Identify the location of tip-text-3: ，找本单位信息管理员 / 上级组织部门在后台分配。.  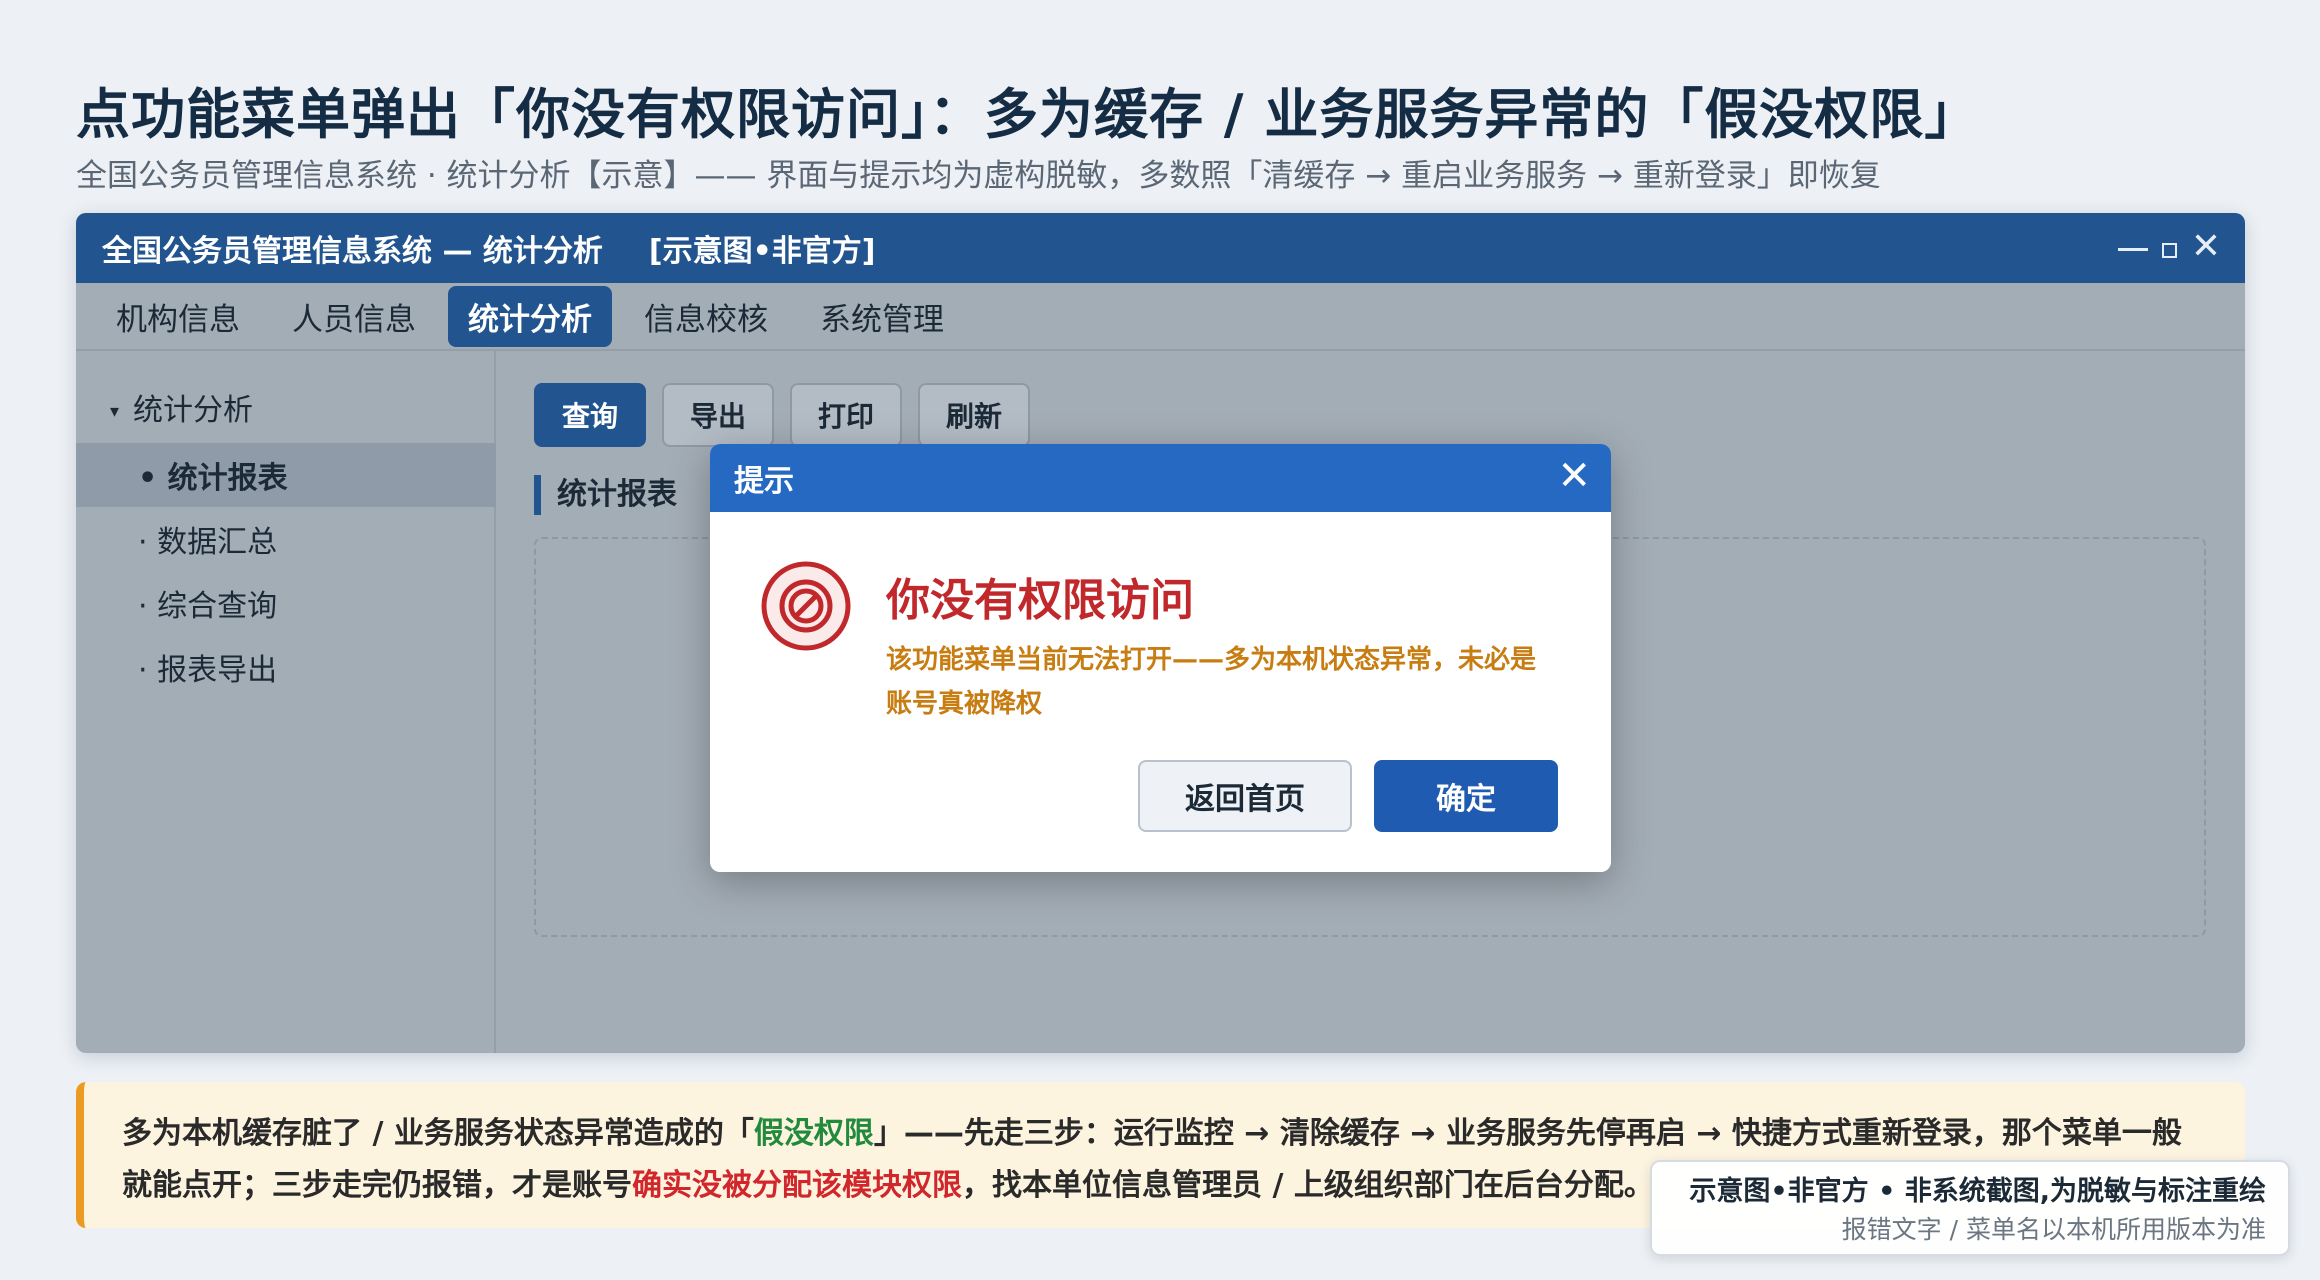
(1308, 1185).